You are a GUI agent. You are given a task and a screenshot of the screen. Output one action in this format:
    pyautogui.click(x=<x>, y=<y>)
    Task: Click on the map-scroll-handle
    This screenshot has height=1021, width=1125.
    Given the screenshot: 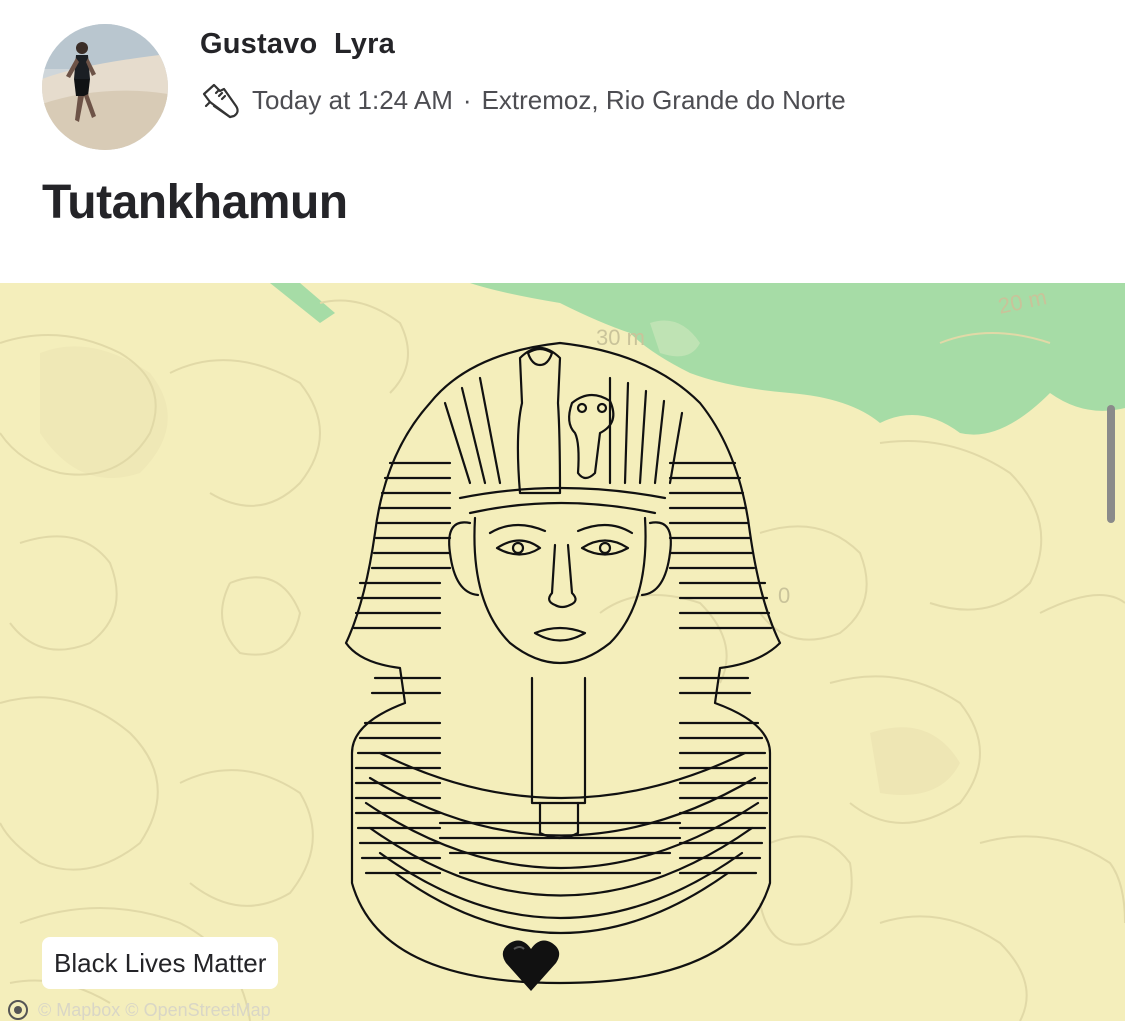 What is the action you would take?
    pyautogui.click(x=1111, y=464)
    